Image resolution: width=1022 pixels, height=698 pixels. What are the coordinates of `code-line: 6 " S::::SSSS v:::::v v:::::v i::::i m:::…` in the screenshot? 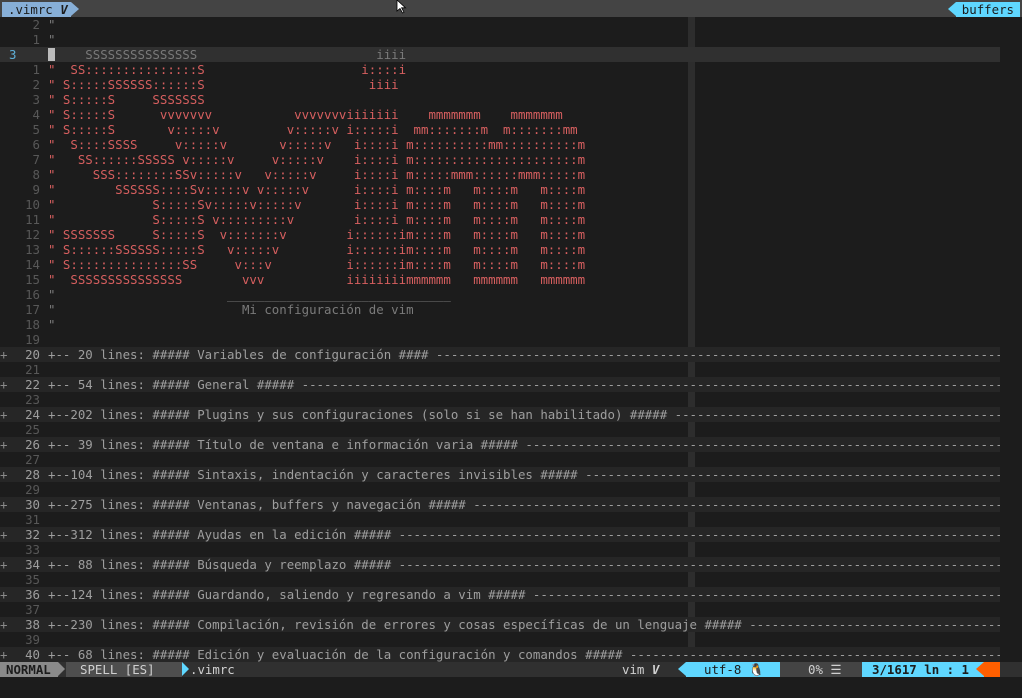 It's located at (500, 144).